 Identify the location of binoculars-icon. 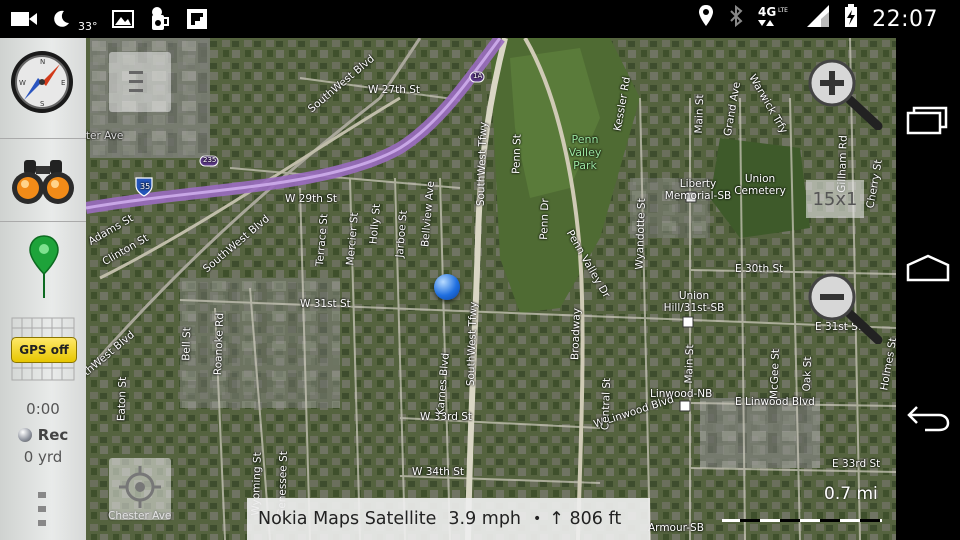
(43, 182).